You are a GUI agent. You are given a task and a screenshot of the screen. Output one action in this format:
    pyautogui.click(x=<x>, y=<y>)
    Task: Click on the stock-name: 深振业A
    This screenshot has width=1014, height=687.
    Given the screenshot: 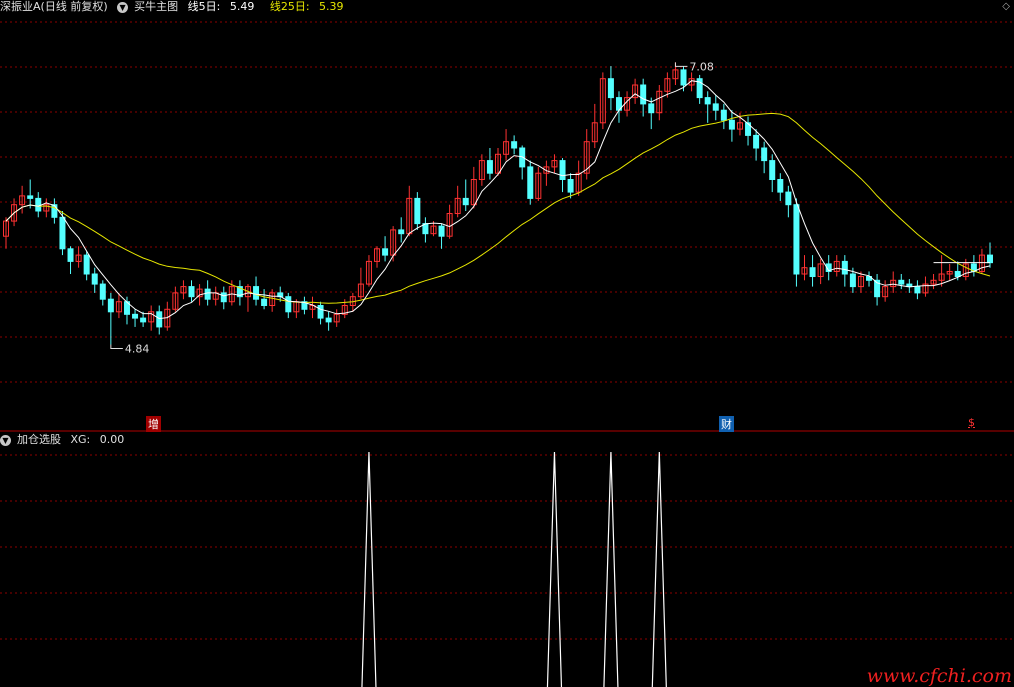 What is the action you would take?
    pyautogui.click(x=20, y=6)
    